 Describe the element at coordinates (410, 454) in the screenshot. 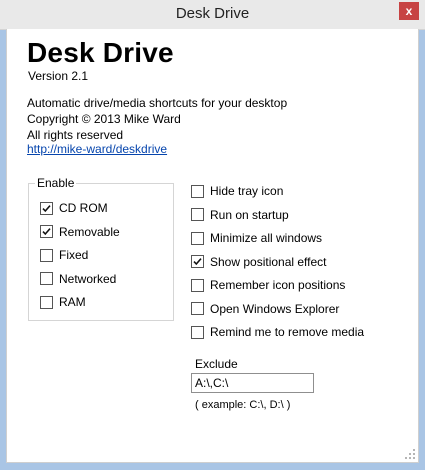

I see `resize-grip-icon` at that location.